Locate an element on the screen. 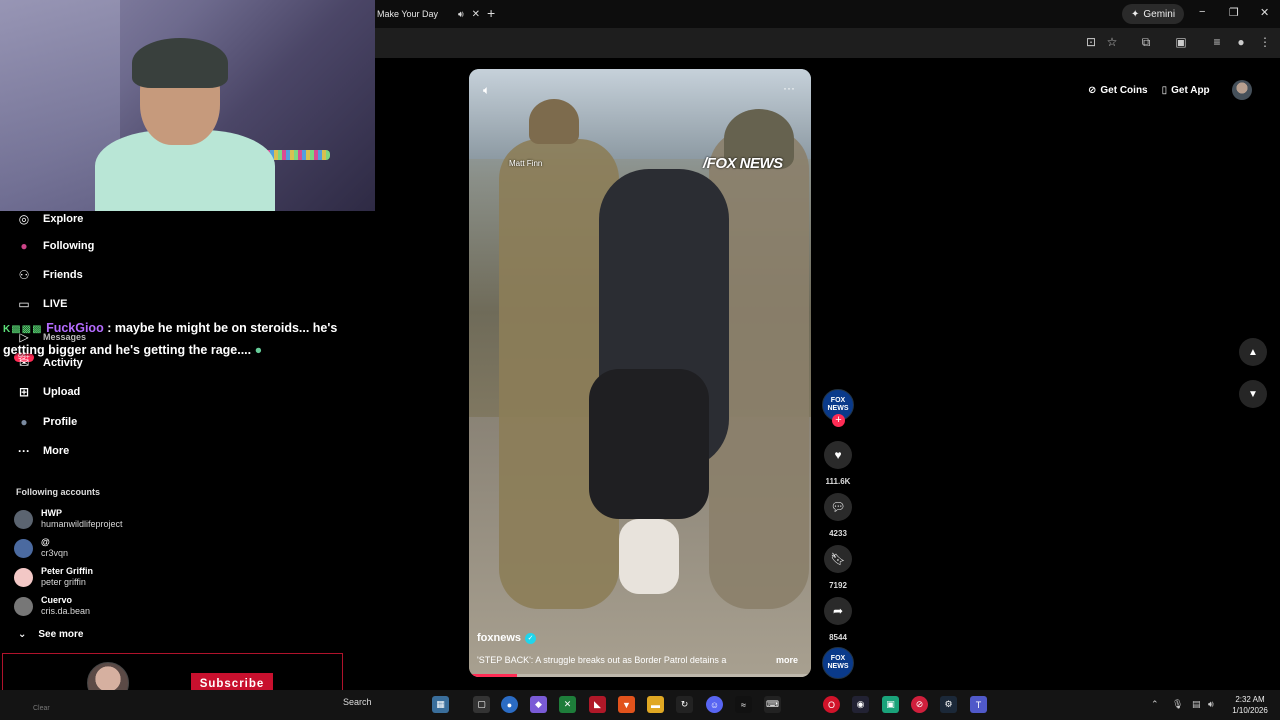  extensions-icon: ⧉ is located at coordinates (1146, 42).